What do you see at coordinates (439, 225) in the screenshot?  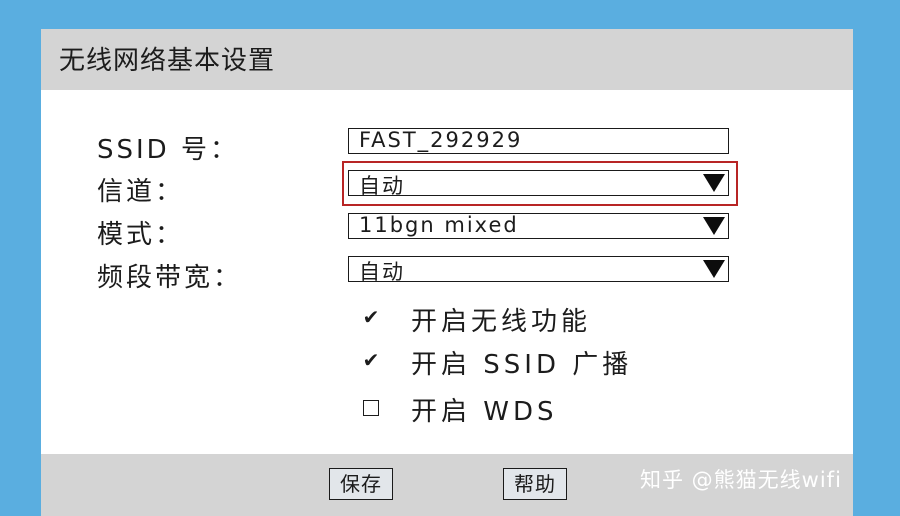 I see `mode-value: 11bgn mixed` at bounding box center [439, 225].